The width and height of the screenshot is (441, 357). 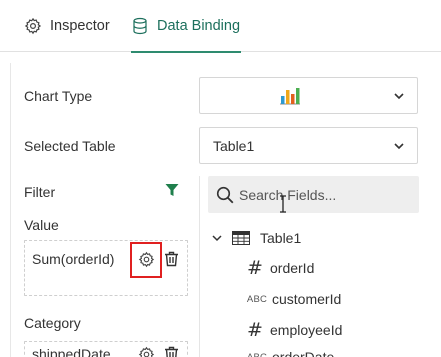 I want to click on selected-table-value: Table1, so click(x=234, y=146).